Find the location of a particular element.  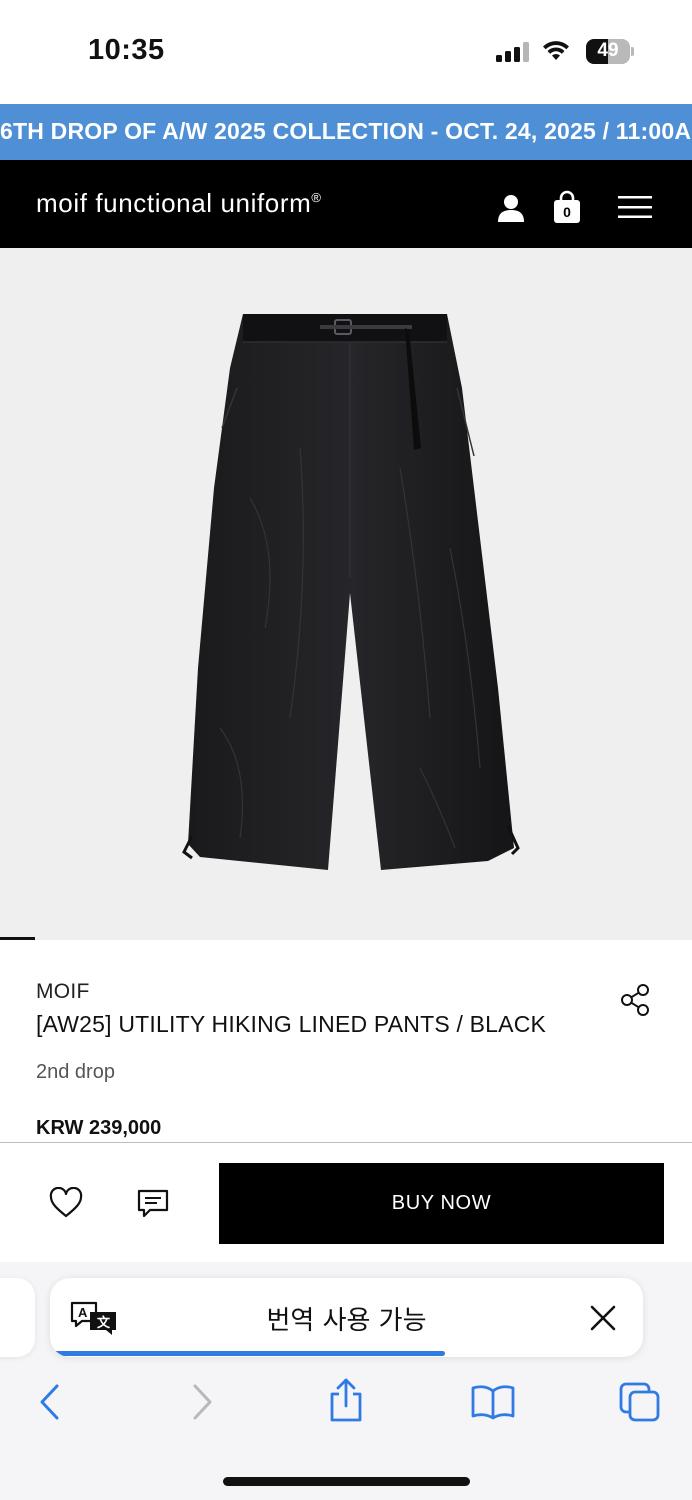

translate-available-text: 번역 사용 가능 is located at coordinates (346, 1321).